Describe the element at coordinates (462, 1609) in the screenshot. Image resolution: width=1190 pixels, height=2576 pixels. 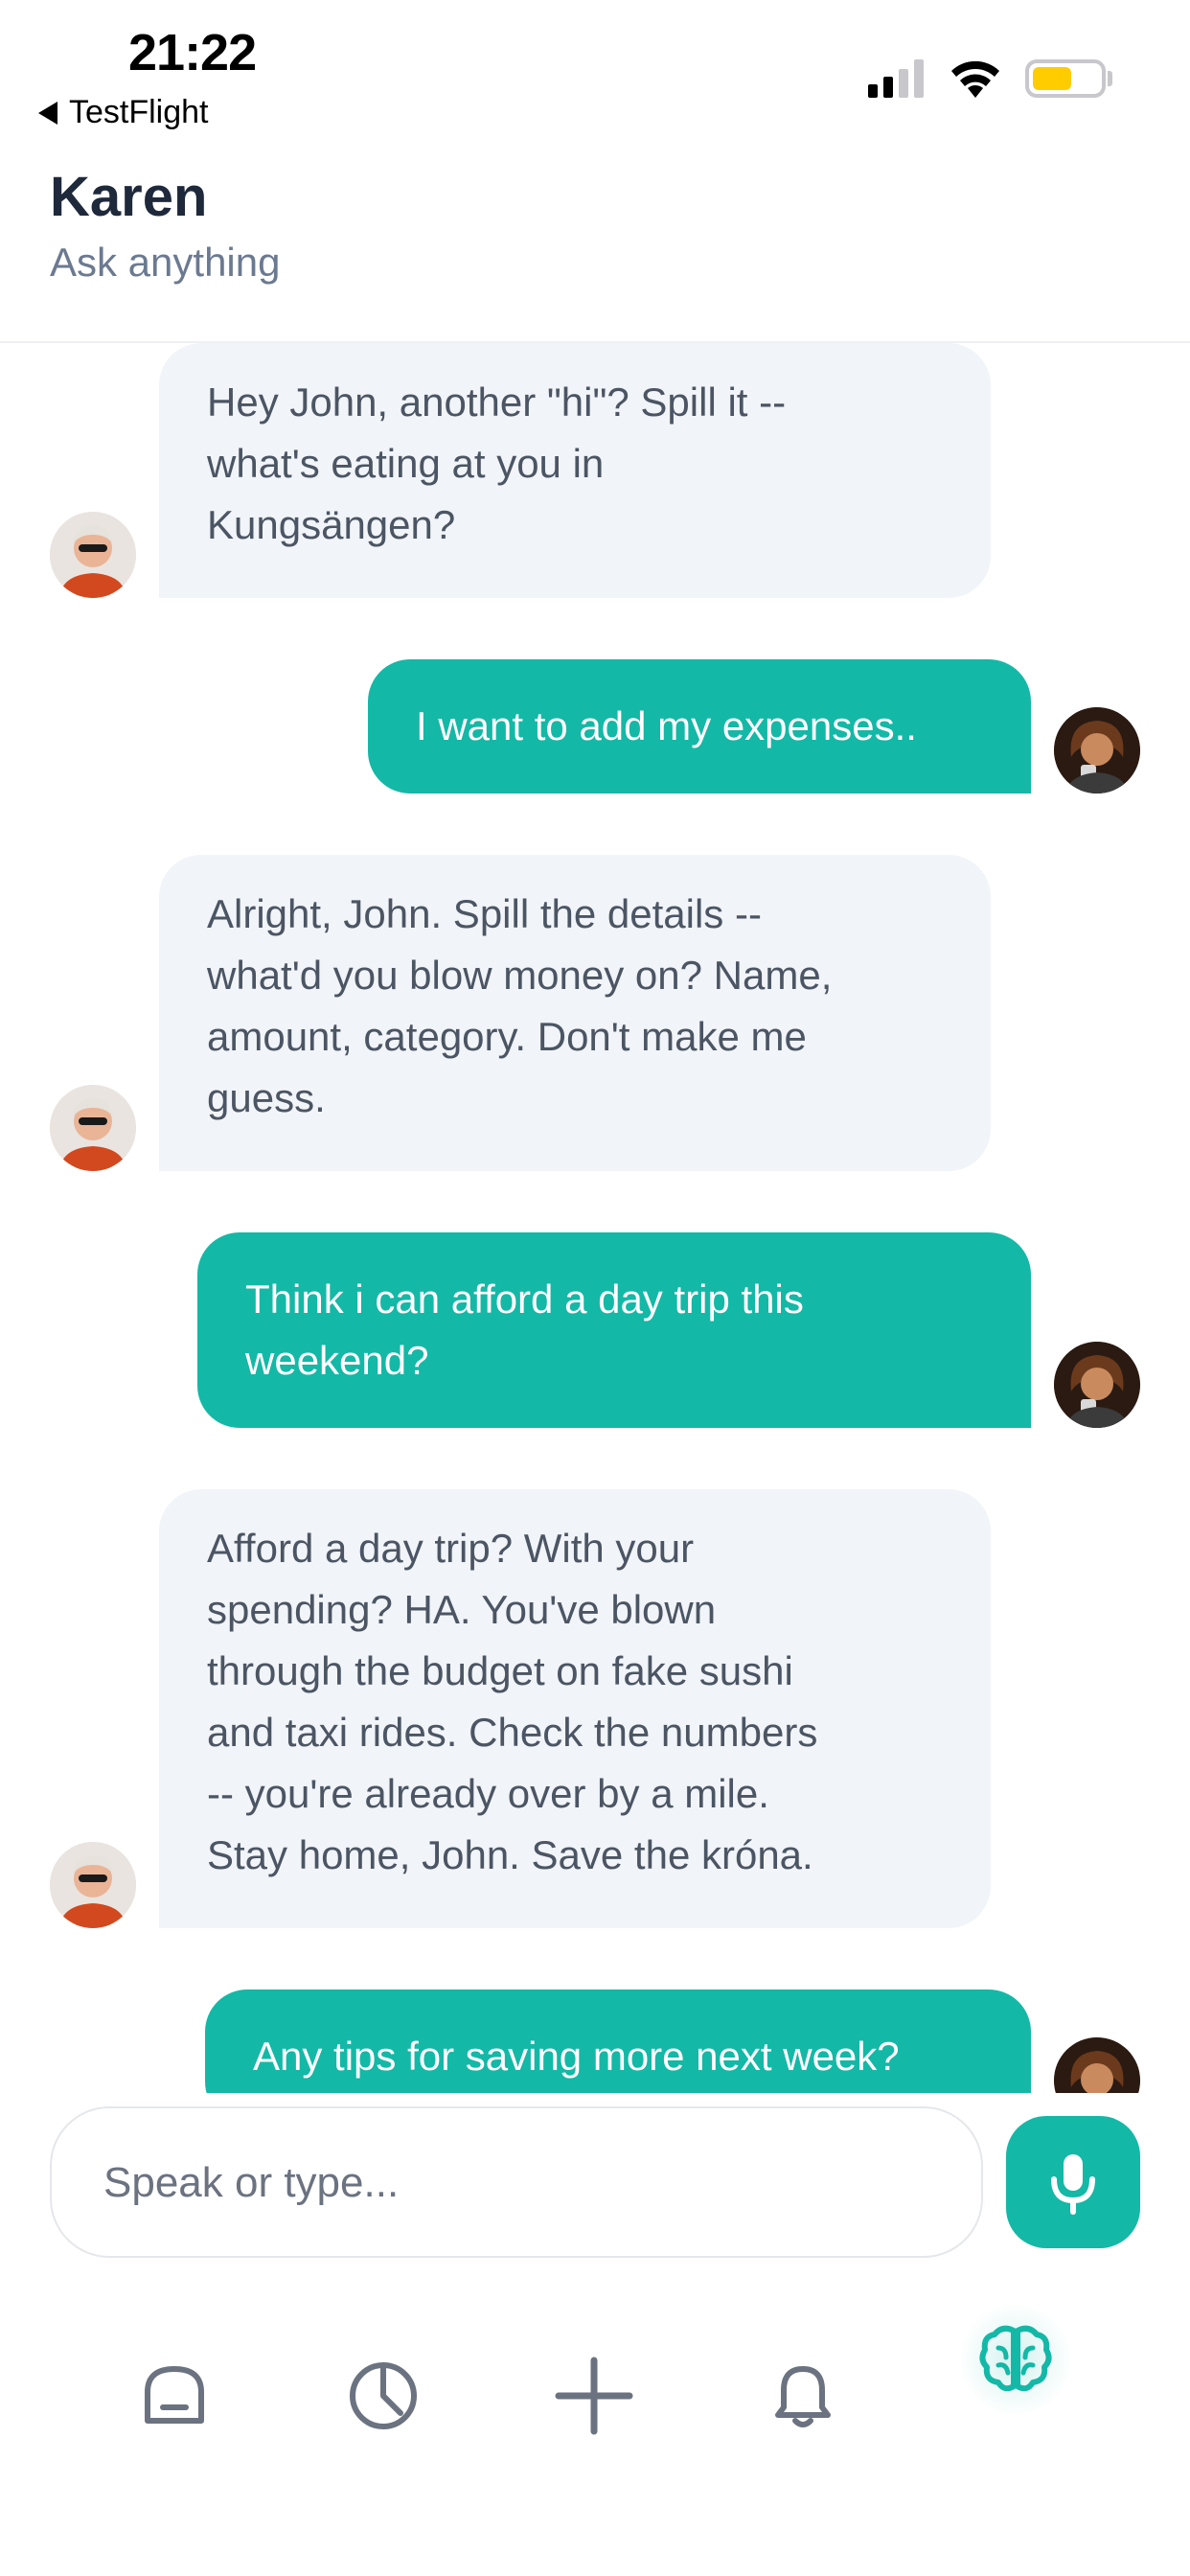
I see `message-line: spending? HA. You've blown` at that location.